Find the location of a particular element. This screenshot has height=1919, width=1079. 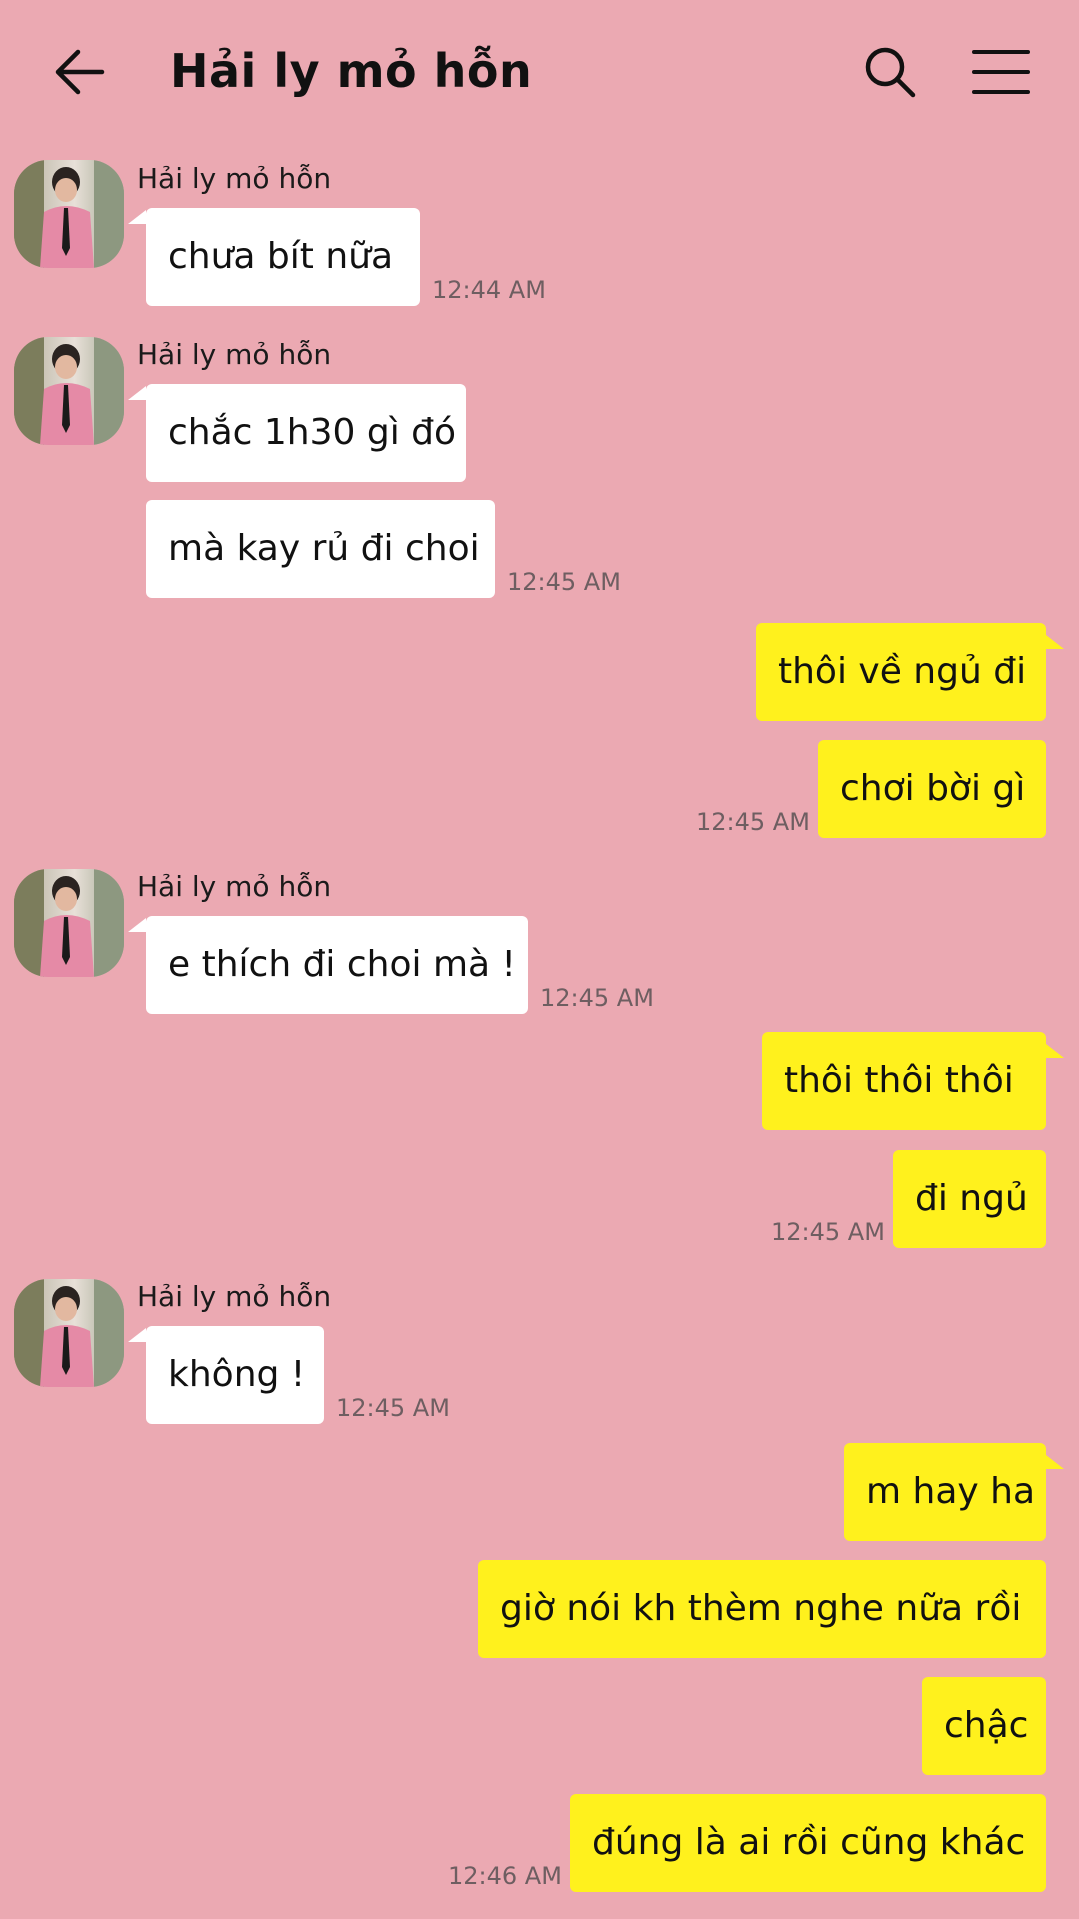

incoming-message: không ! is located at coordinates (235, 1375).